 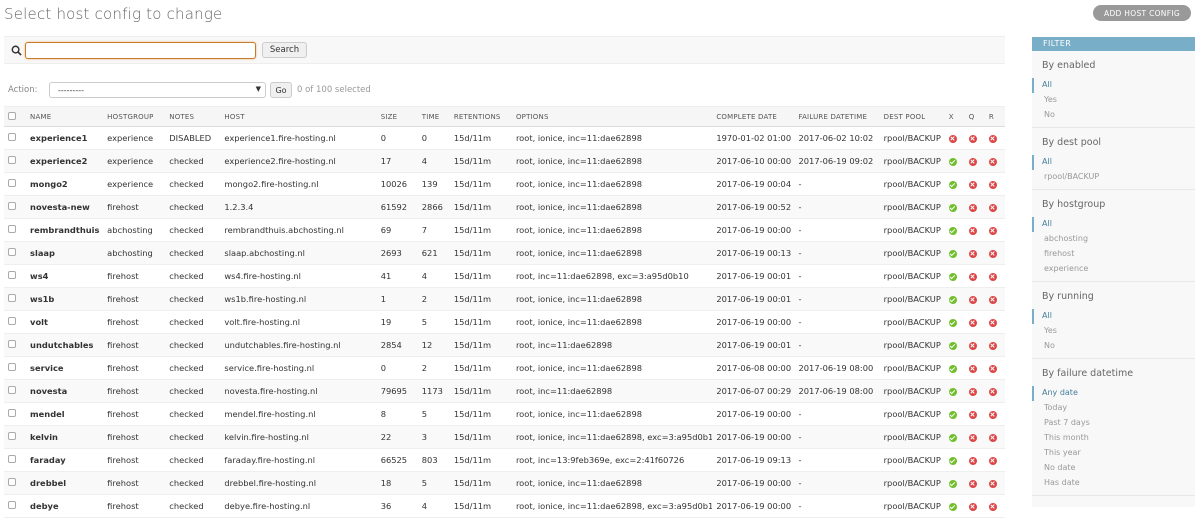 I want to click on cell-options: root, ionice, inc=11:dae62898, so click(x=612, y=253).